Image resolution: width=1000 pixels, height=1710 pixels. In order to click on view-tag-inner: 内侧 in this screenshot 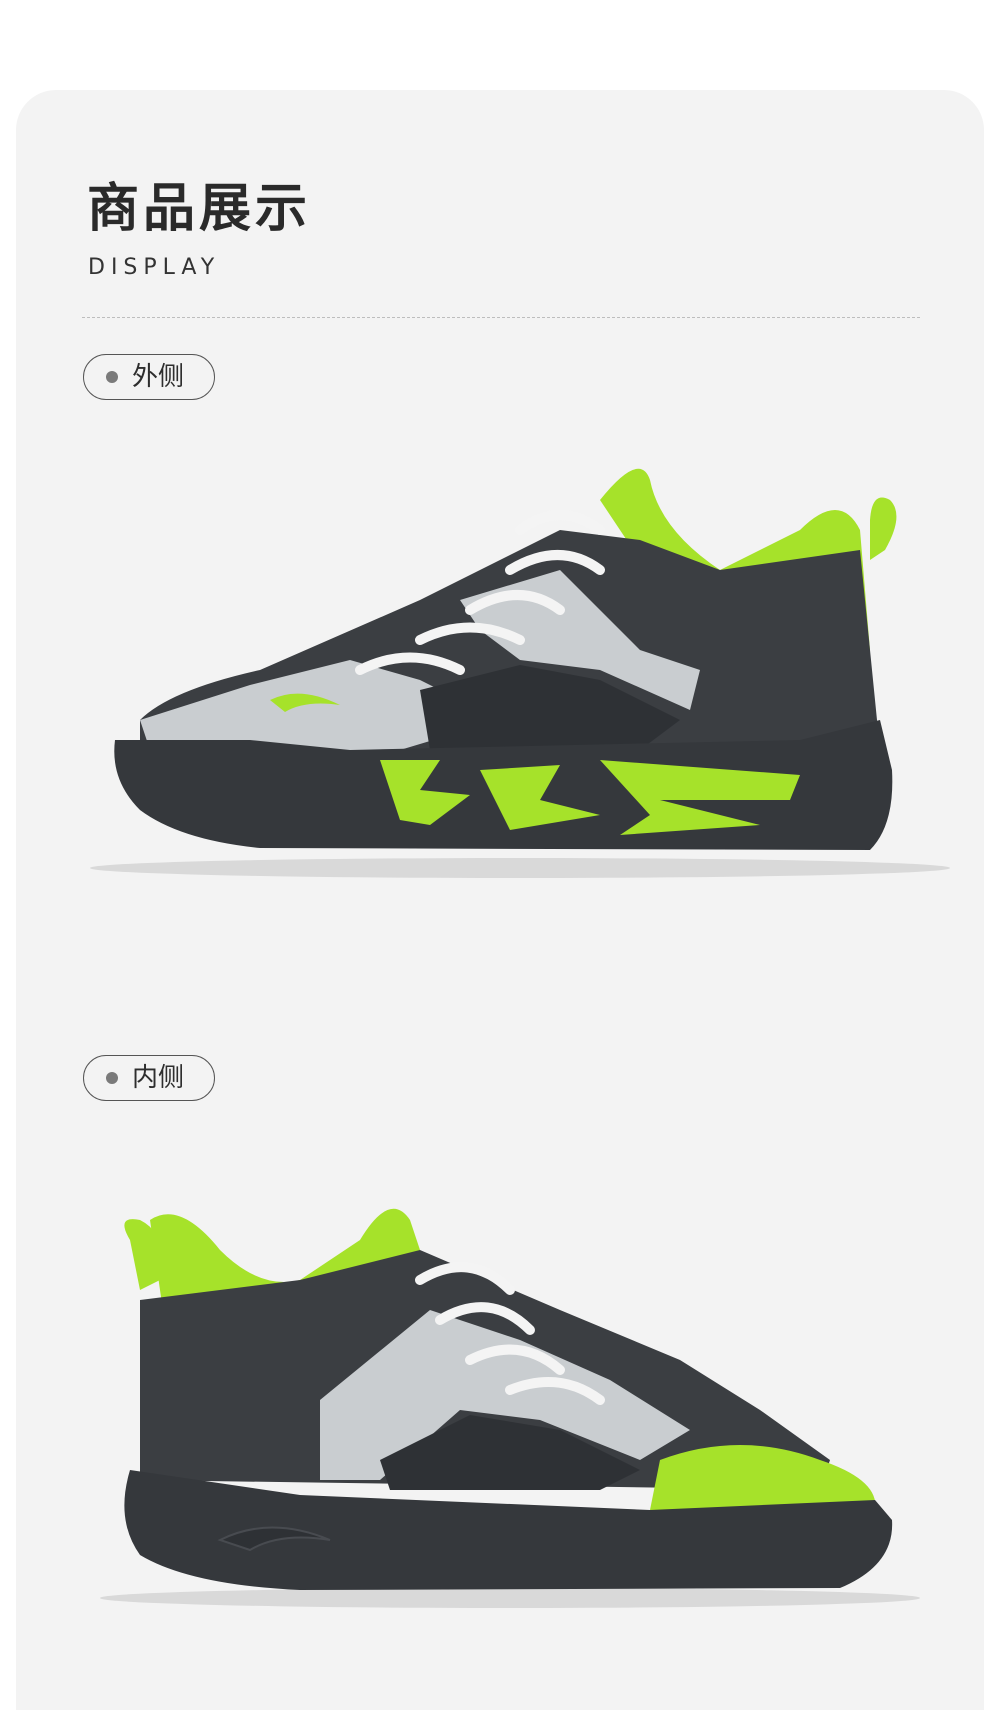, I will do `click(149, 1078)`.